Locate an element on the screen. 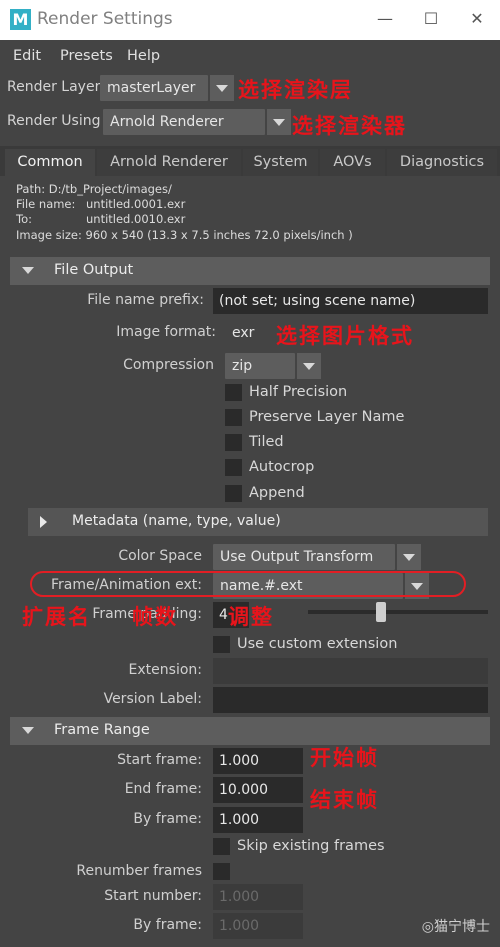 This screenshot has width=500, height=947. append-label: Append is located at coordinates (277, 493).